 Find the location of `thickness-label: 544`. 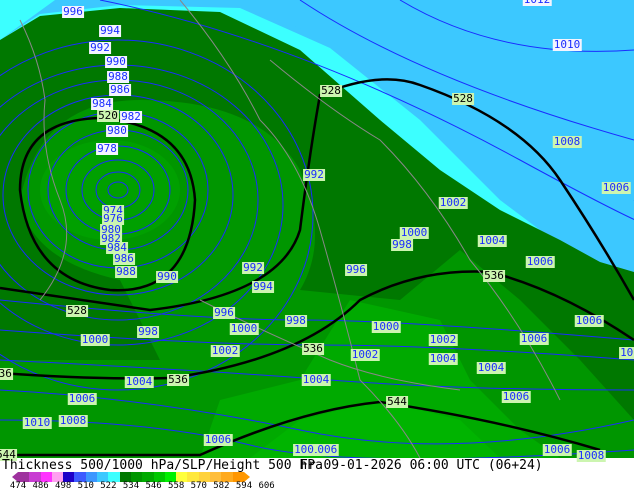

thickness-label: 544 is located at coordinates (397, 401).